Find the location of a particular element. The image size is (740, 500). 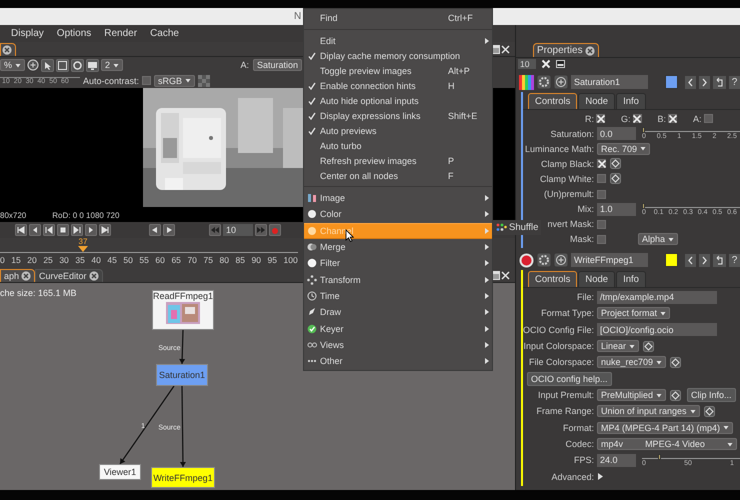

menu-item: Auto hide optional inputs is located at coordinates (398, 100).